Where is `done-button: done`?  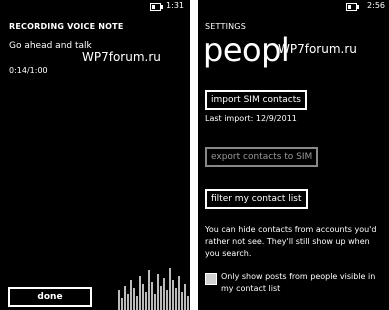
done-button: done is located at coordinates (50, 297).